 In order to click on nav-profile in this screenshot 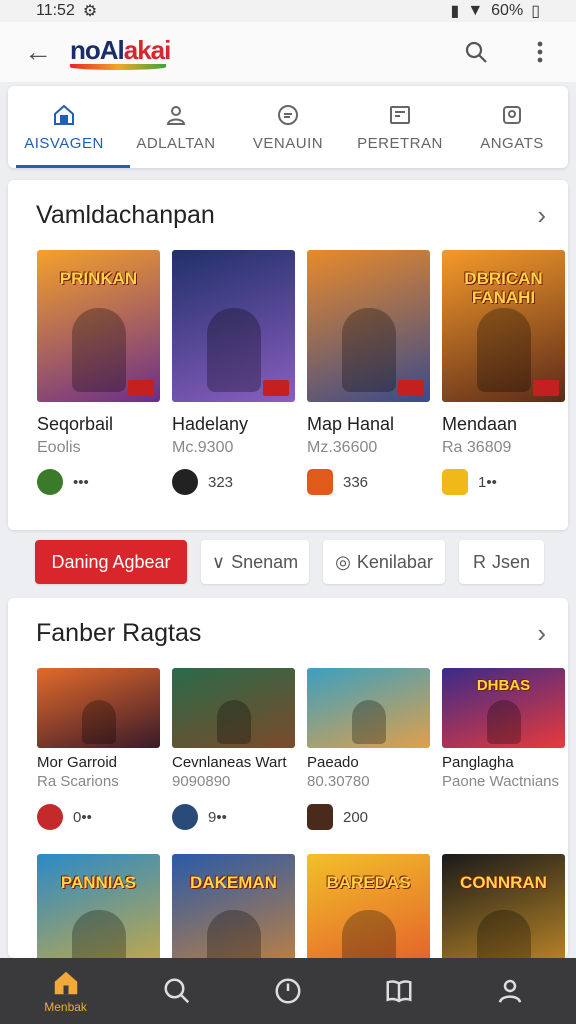, I will do `click(510, 991)`.